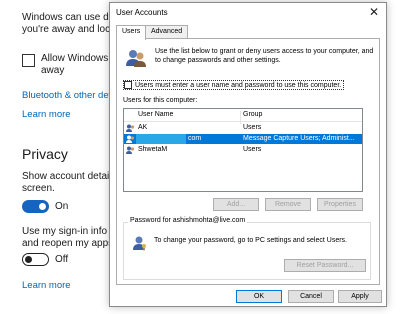 The width and height of the screenshot is (400, 314). Describe the element at coordinates (288, 204) in the screenshot. I see `remove-button: Remove` at that location.